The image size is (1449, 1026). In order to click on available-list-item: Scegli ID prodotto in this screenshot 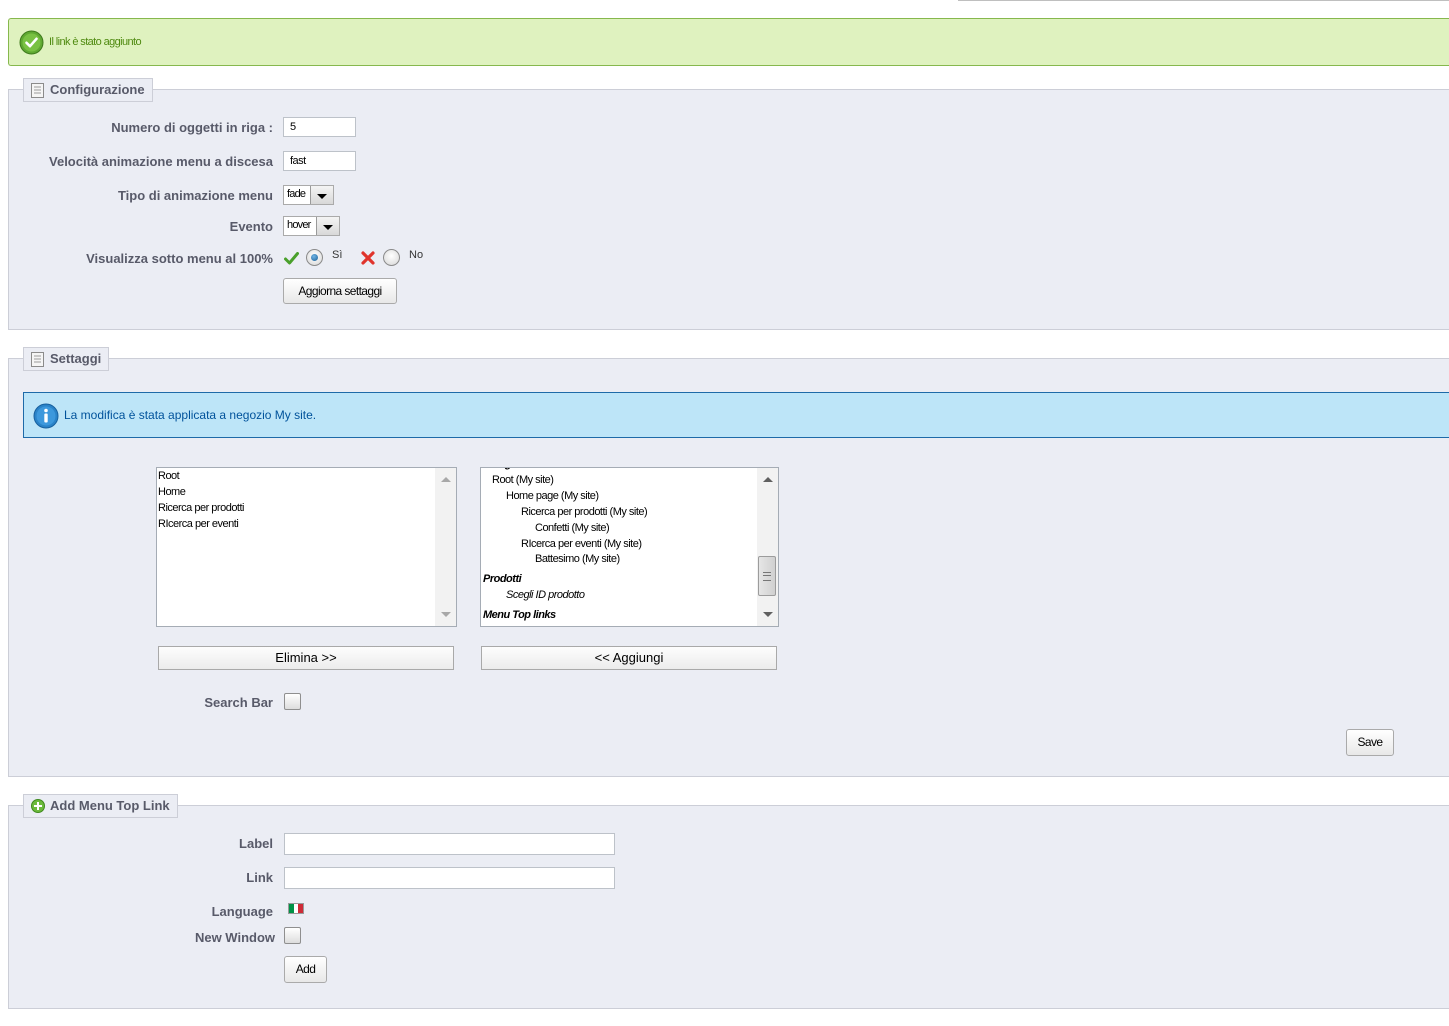, I will do `click(545, 595)`.